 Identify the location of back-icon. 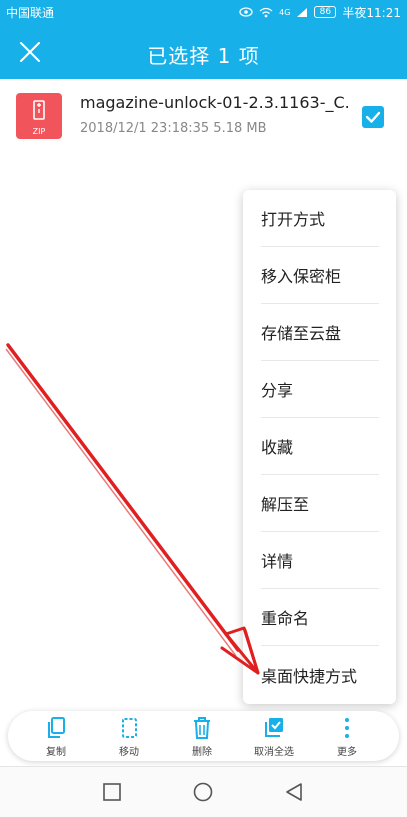
(294, 792).